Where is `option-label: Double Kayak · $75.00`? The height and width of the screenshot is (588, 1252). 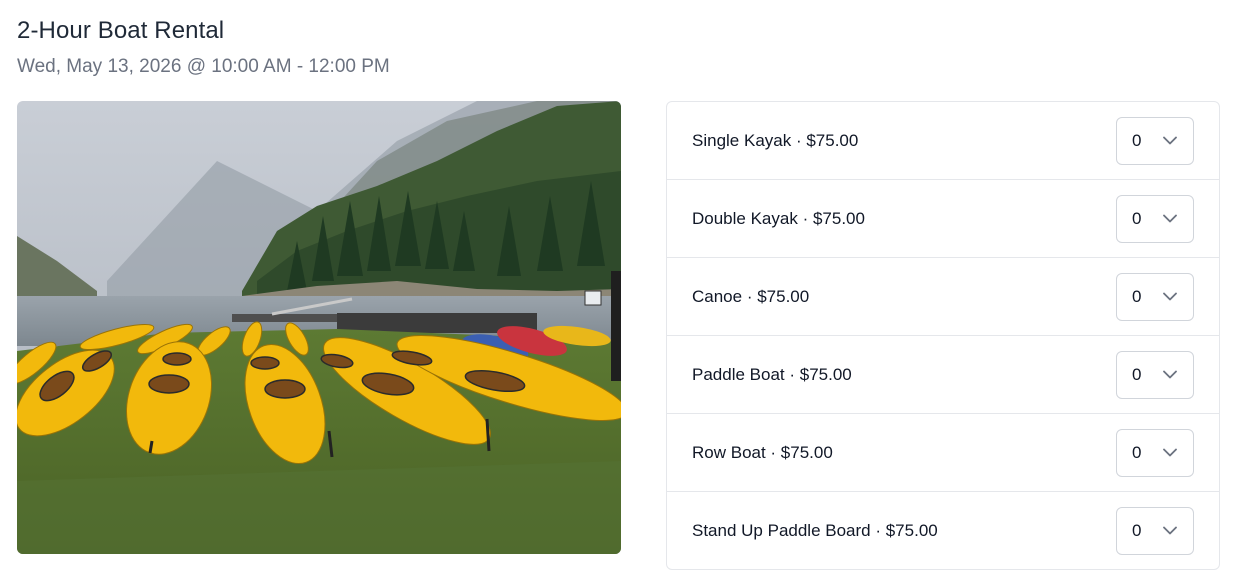 option-label: Double Kayak · $75.00 is located at coordinates (778, 218).